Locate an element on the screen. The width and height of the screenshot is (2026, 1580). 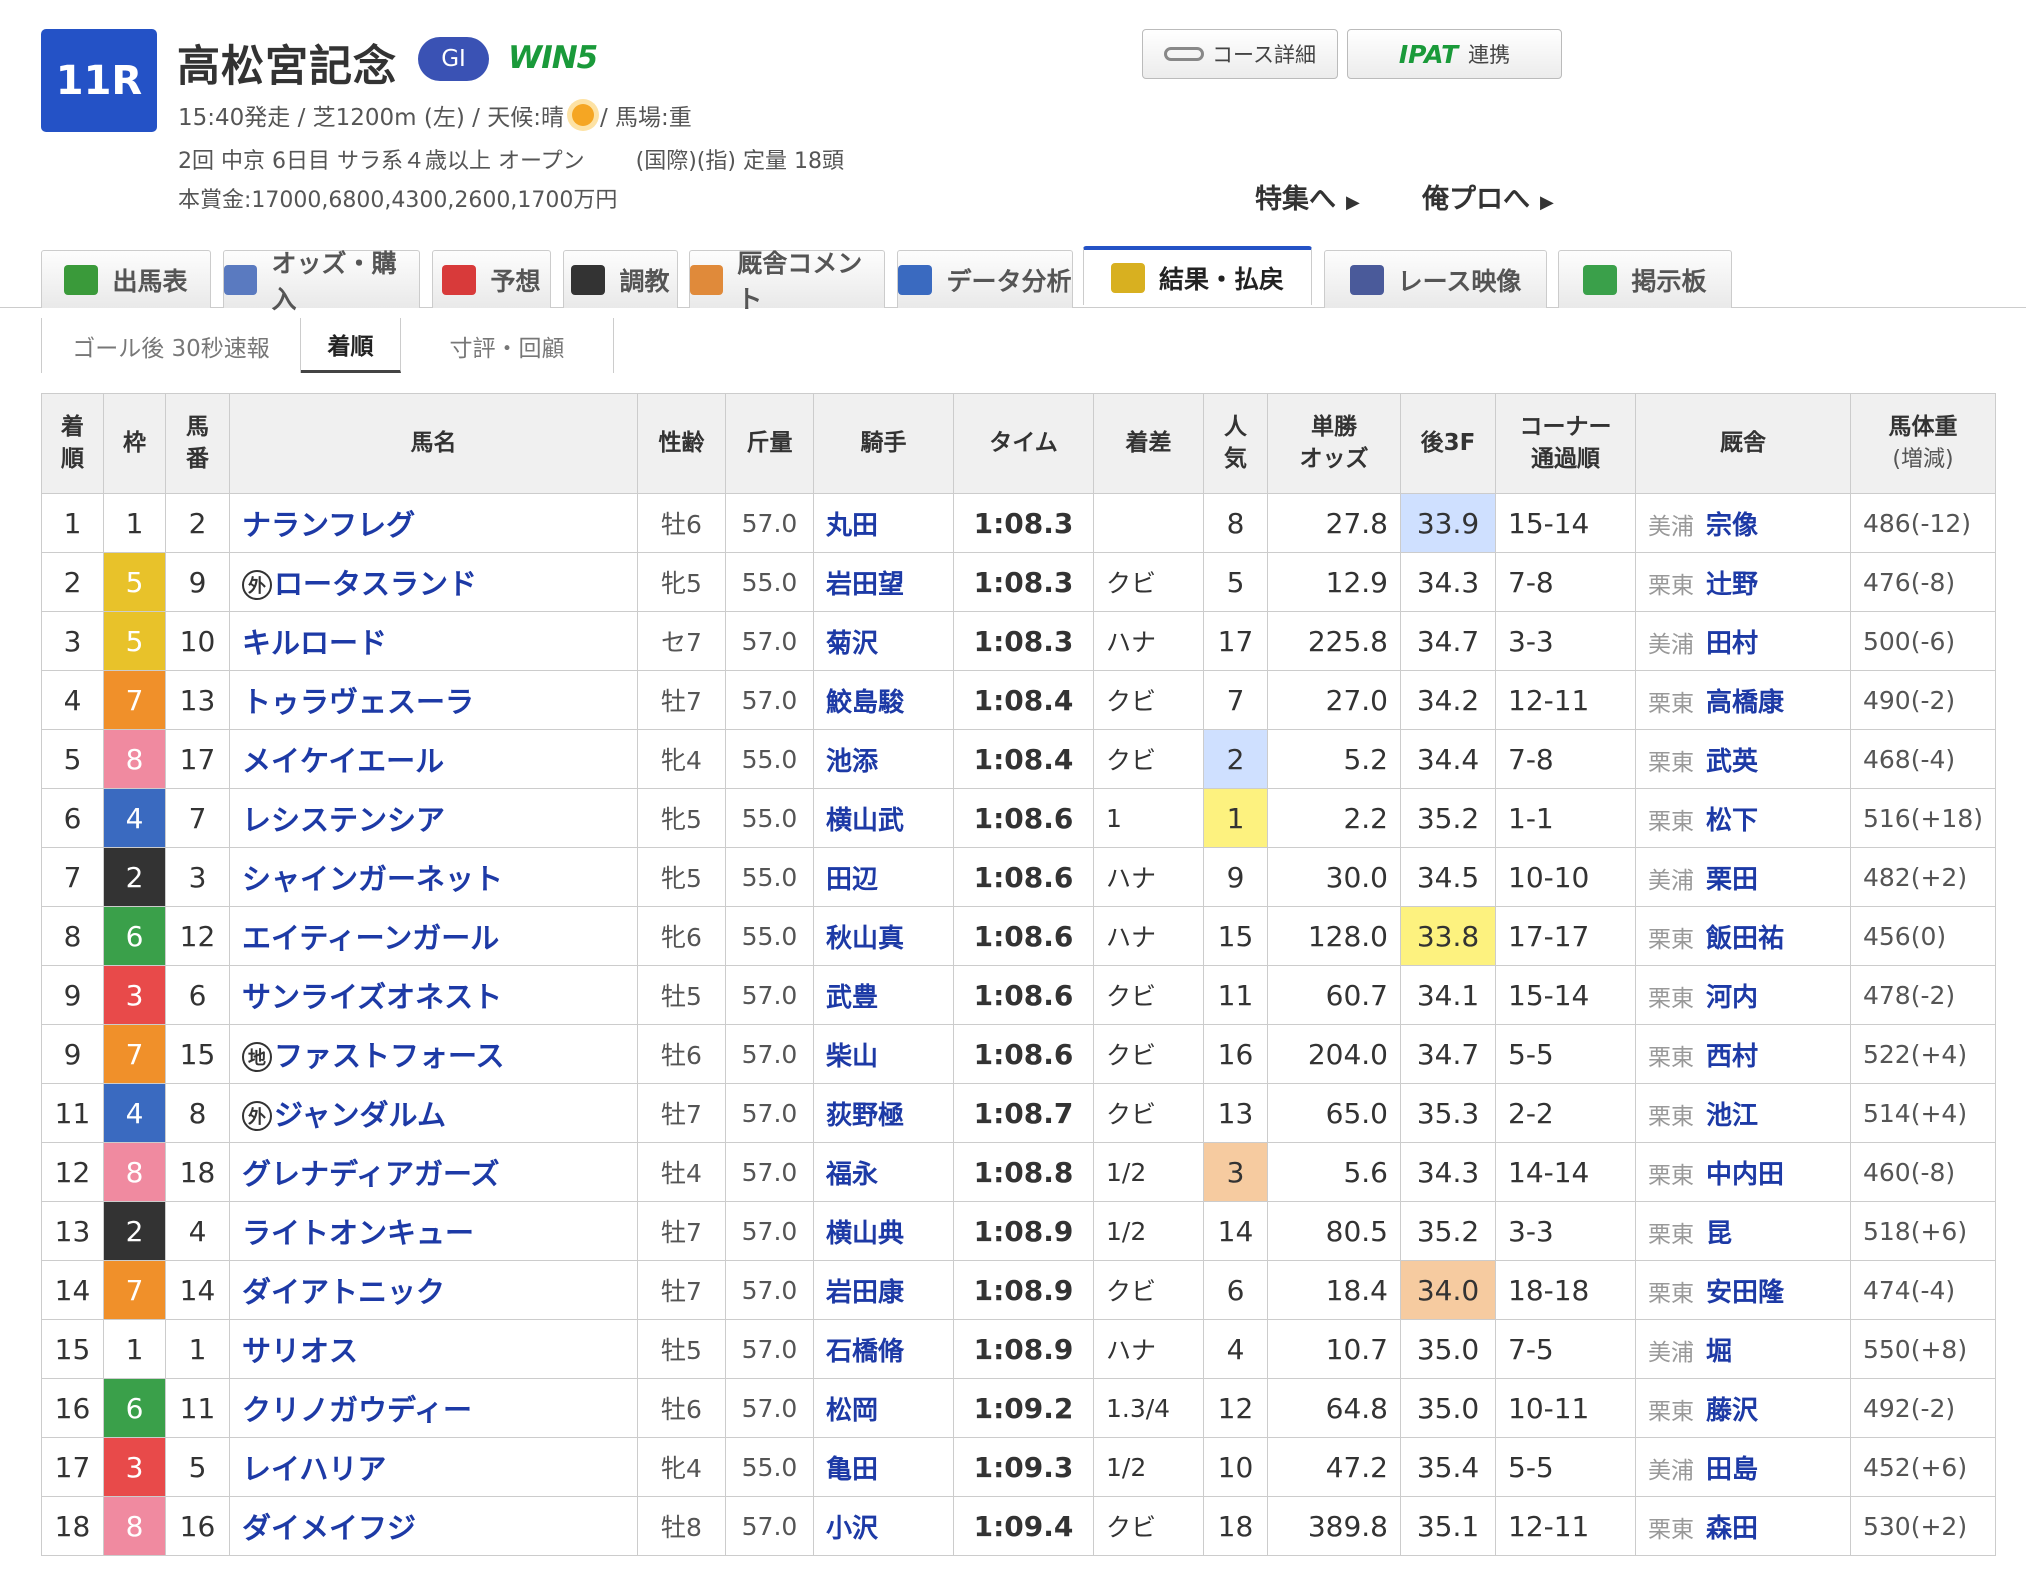
jockey-link: 福永 is located at coordinates (852, 1175).